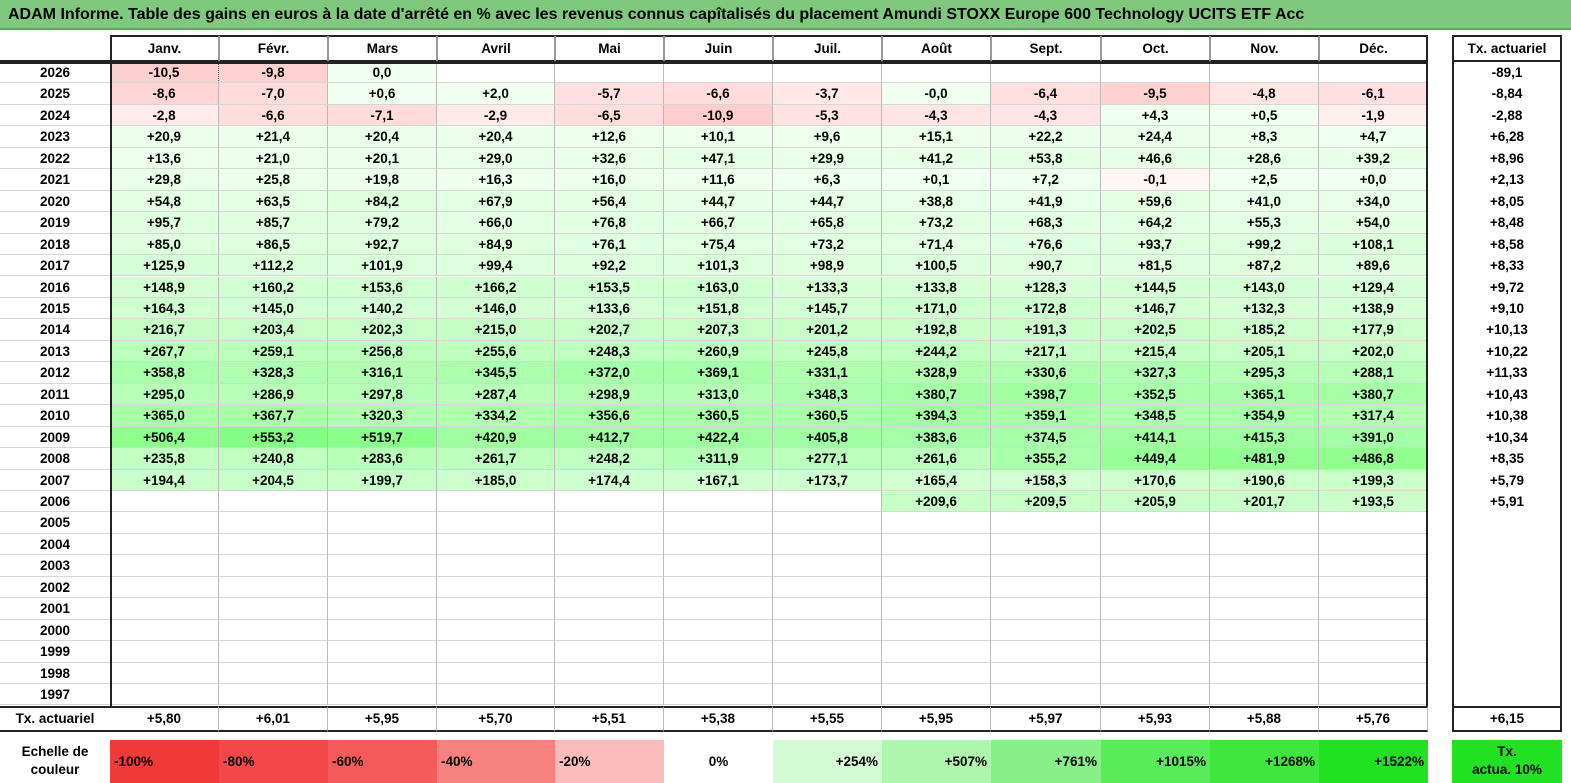  What do you see at coordinates (1155, 373) in the screenshot?
I see `table-cell: +327,3` at bounding box center [1155, 373].